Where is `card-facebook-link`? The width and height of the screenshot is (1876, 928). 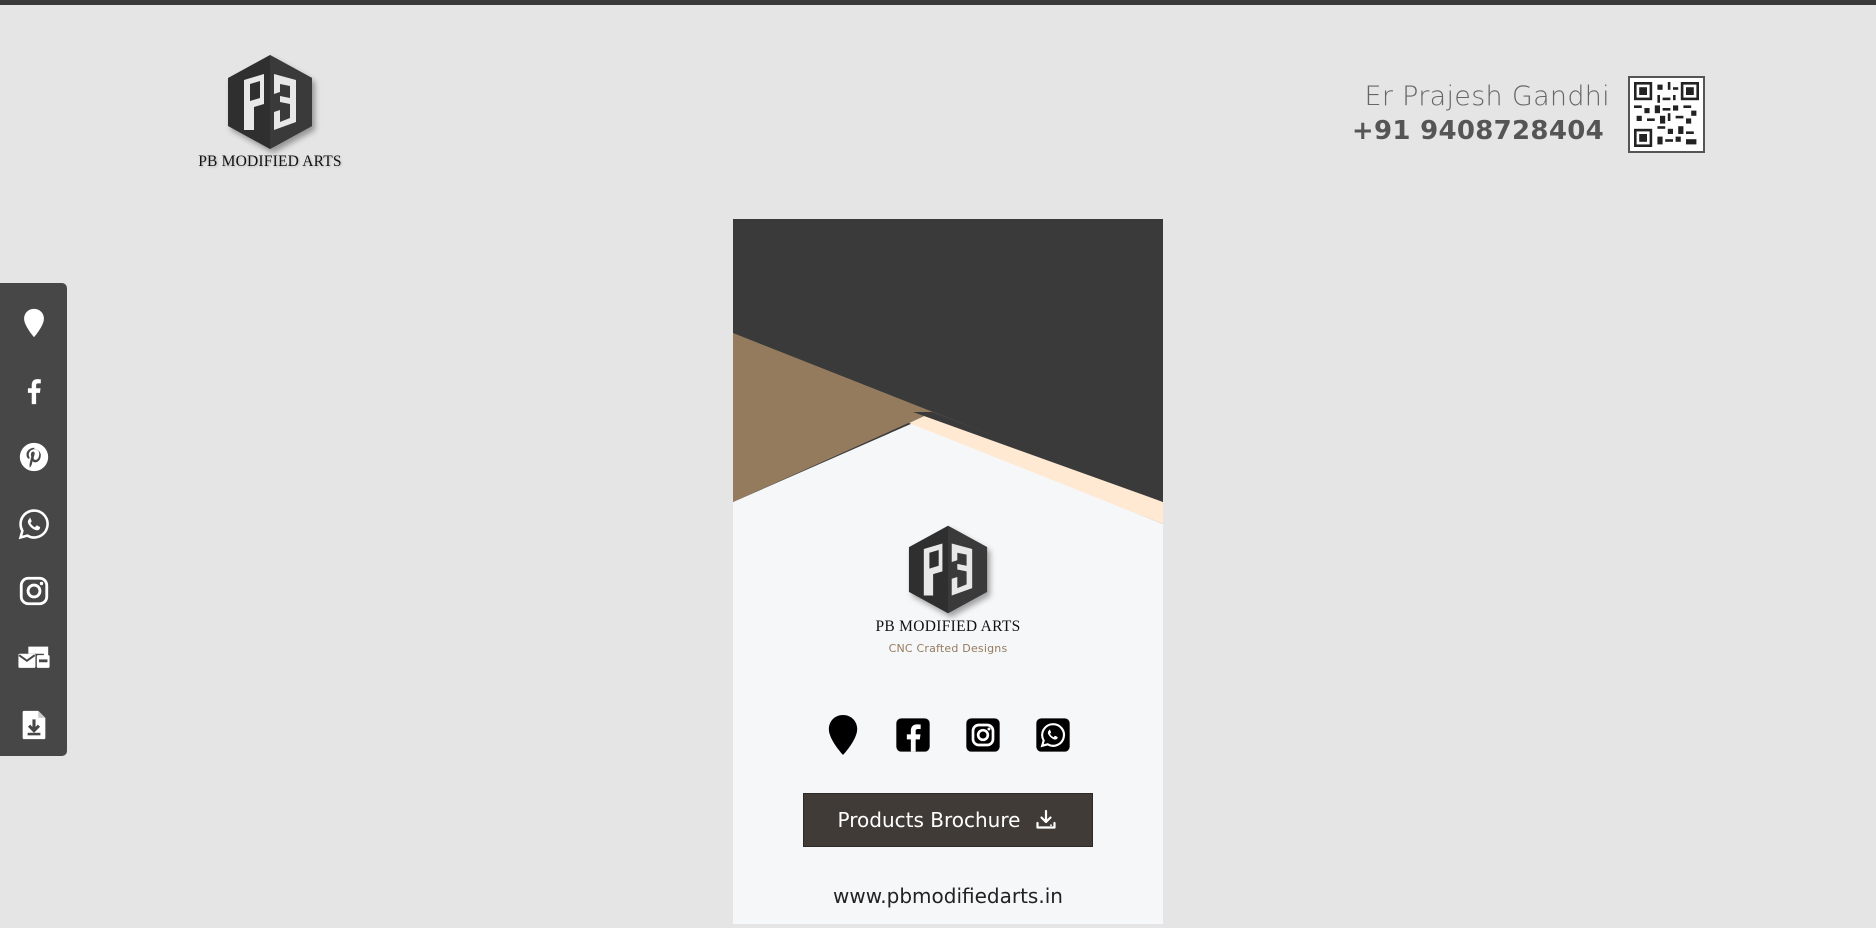 card-facebook-link is located at coordinates (913, 735).